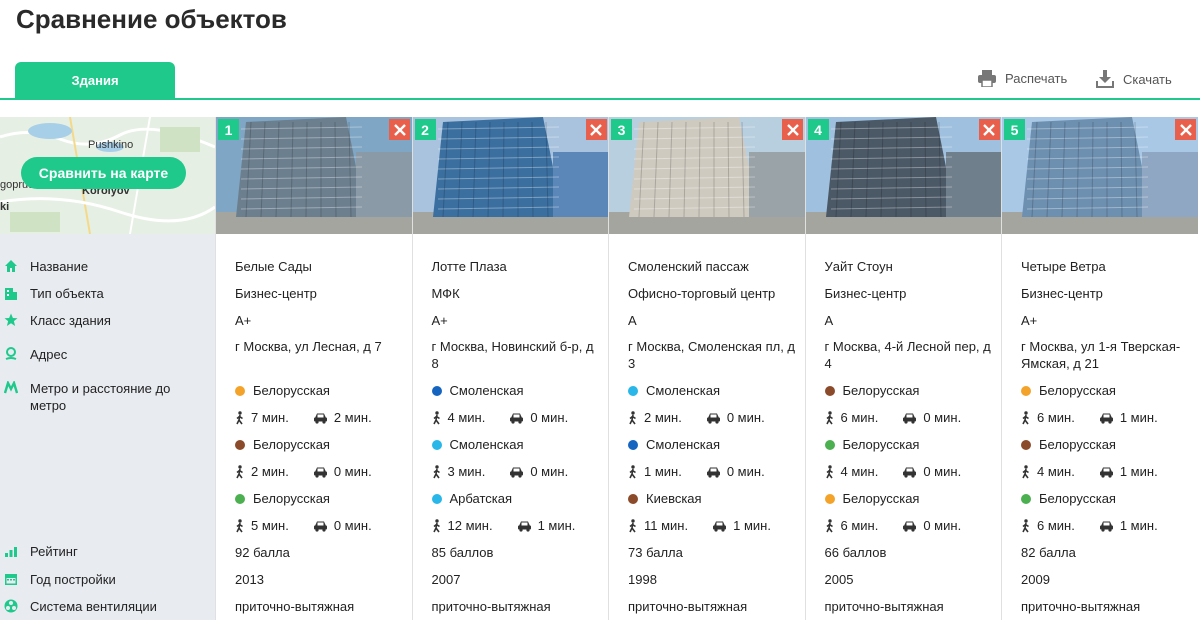  I want to click on walk-time: 12 мин., so click(470, 525).